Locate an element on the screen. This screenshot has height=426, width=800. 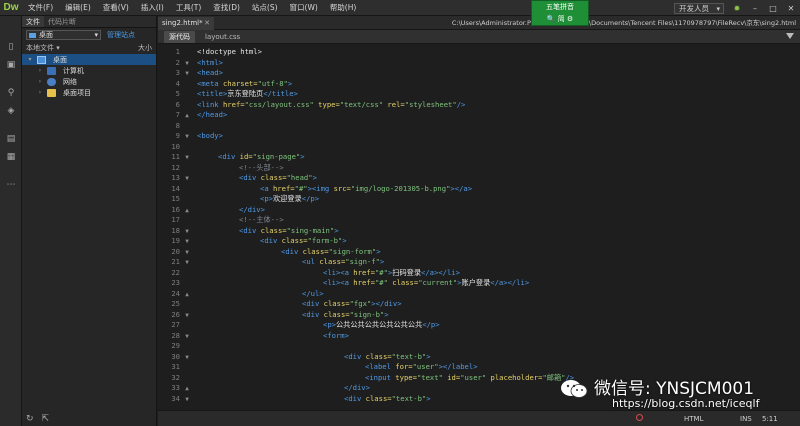
filter-icon is located at coordinates (790, 36).